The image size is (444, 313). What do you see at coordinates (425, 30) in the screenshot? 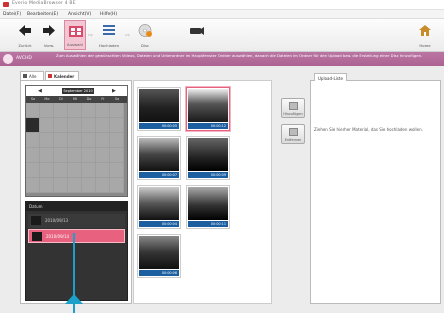
I see `home-icon` at bounding box center [425, 30].